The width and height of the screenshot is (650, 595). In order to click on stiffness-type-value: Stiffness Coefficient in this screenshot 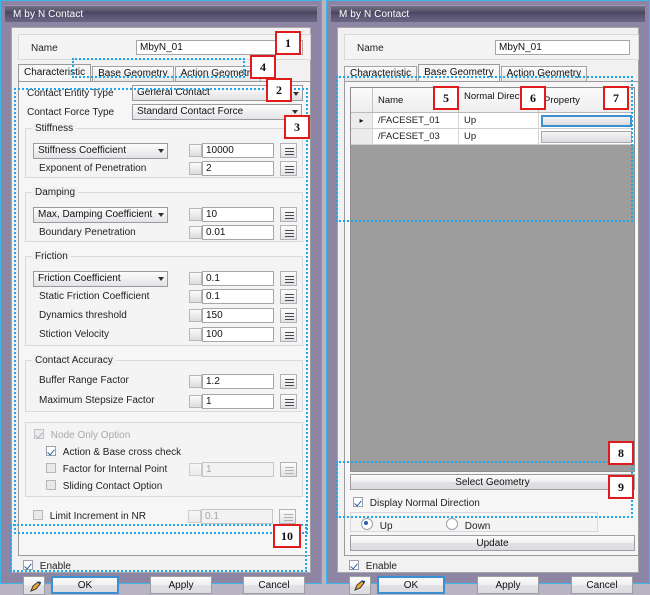, I will do `click(82, 150)`.